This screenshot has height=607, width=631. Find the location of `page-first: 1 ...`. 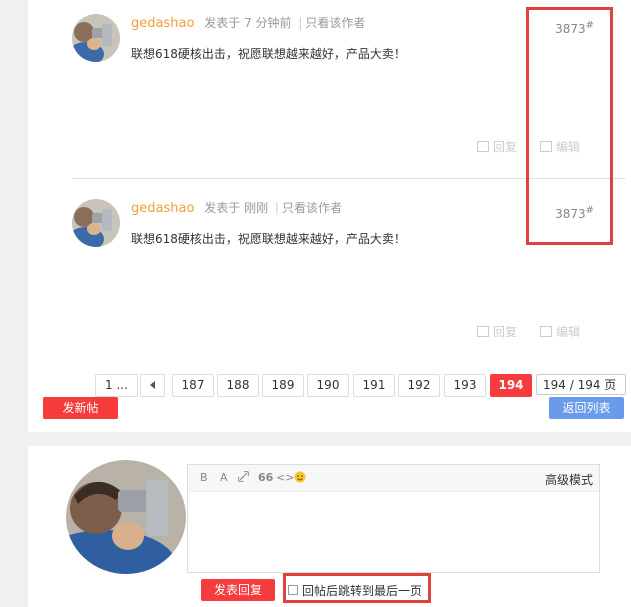

page-first: 1 ... is located at coordinates (116, 385).